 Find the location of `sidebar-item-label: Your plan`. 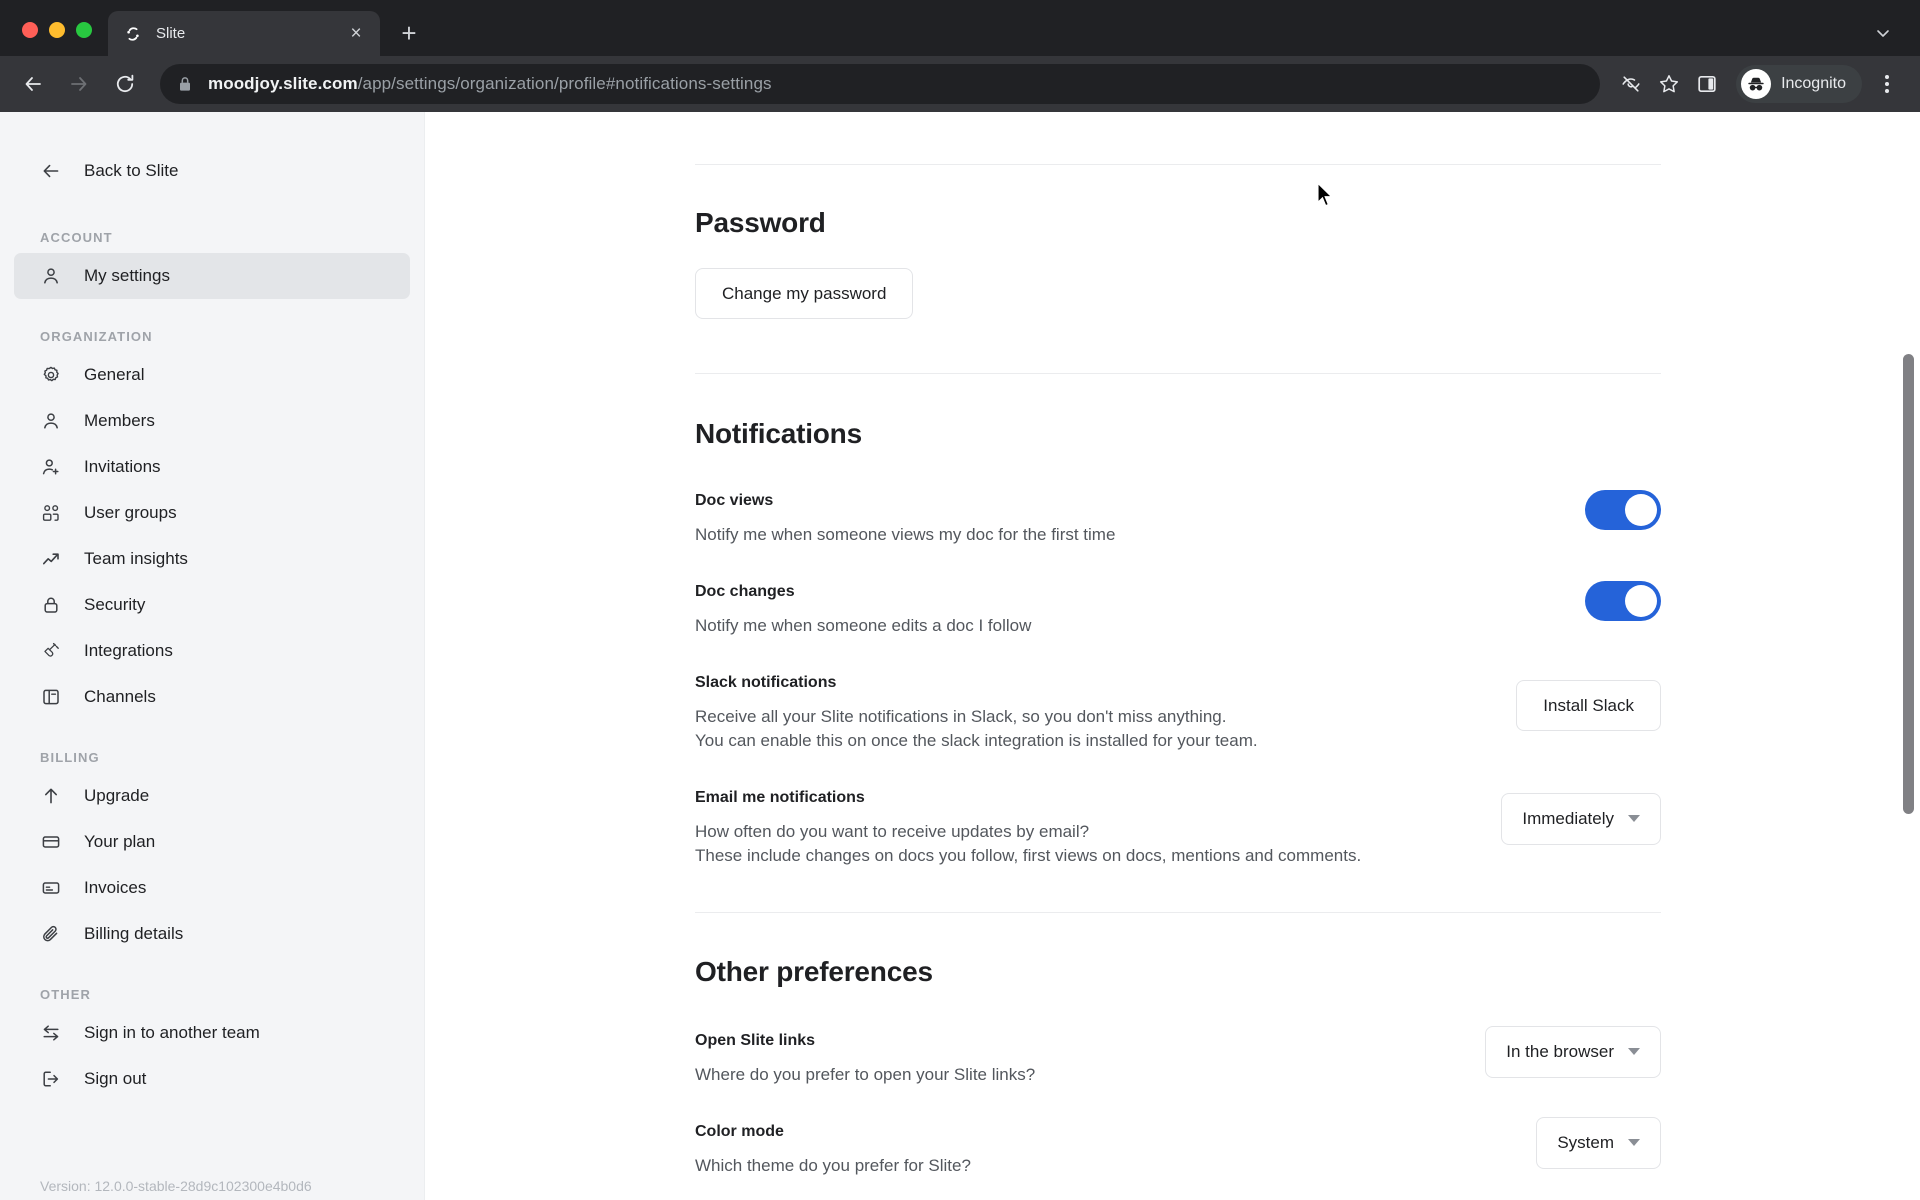

sidebar-item-label: Your plan is located at coordinates (120, 841).